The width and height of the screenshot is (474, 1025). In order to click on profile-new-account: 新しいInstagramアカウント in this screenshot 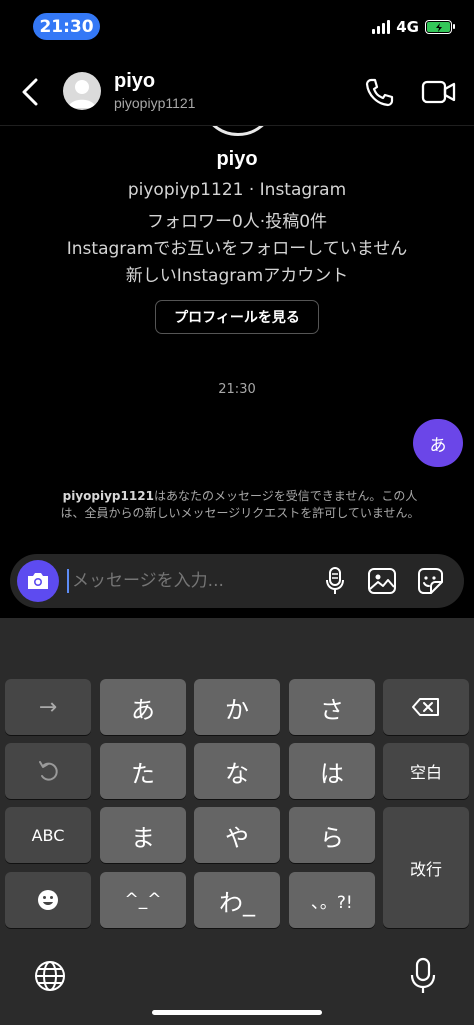, I will do `click(237, 276)`.